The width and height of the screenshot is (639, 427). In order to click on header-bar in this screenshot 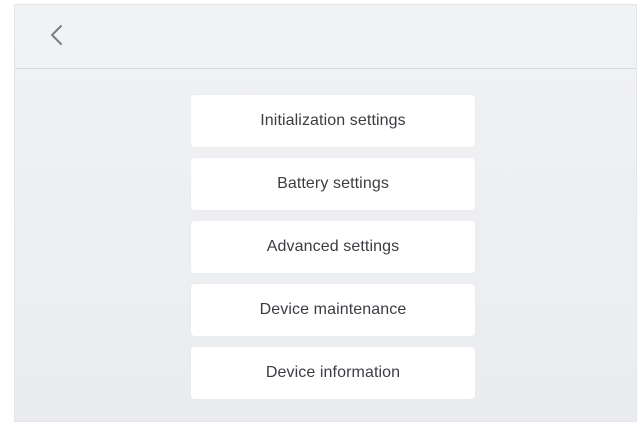, I will do `click(325, 37)`.